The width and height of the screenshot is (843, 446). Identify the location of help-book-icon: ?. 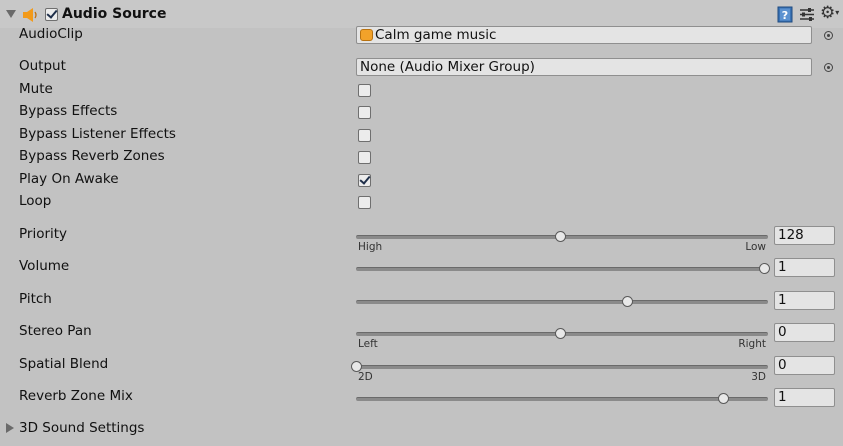
(785, 14).